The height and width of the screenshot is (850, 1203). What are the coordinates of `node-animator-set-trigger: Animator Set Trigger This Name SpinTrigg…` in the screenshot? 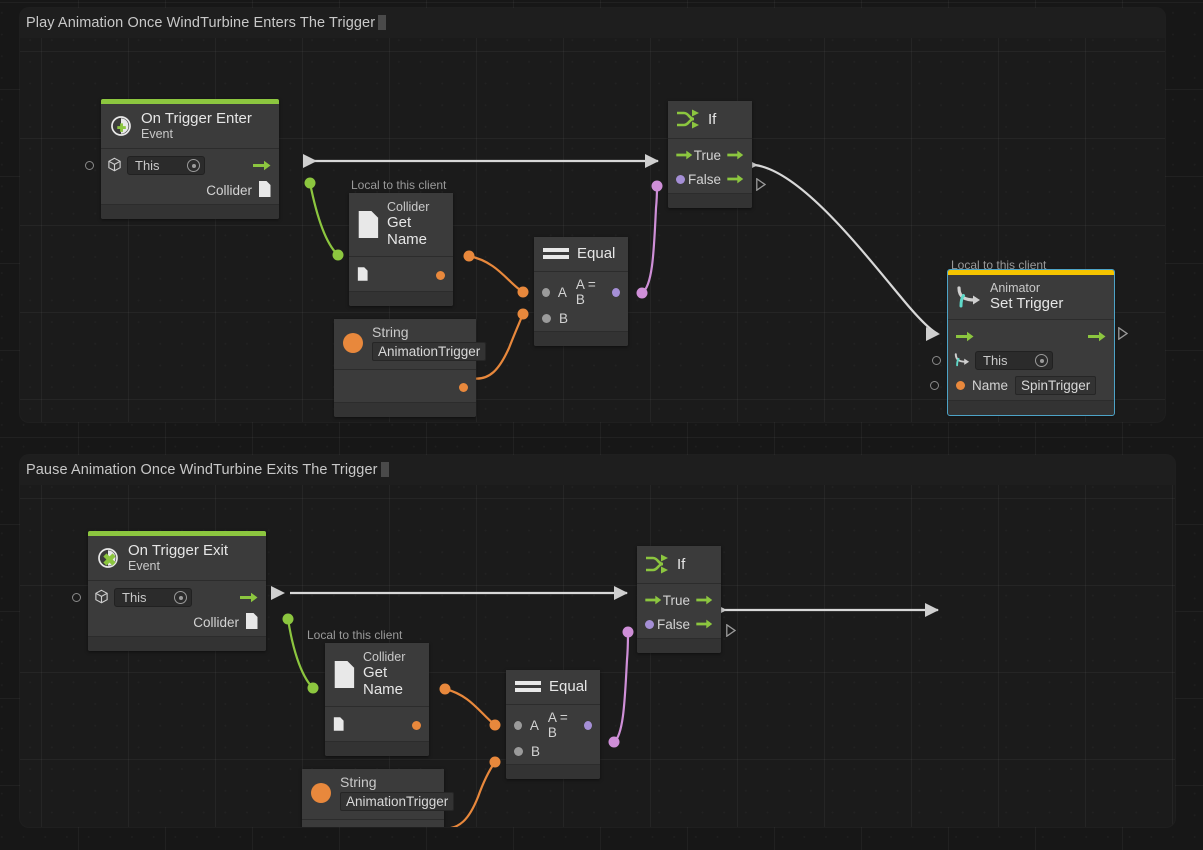 It's located at (1025, 345).